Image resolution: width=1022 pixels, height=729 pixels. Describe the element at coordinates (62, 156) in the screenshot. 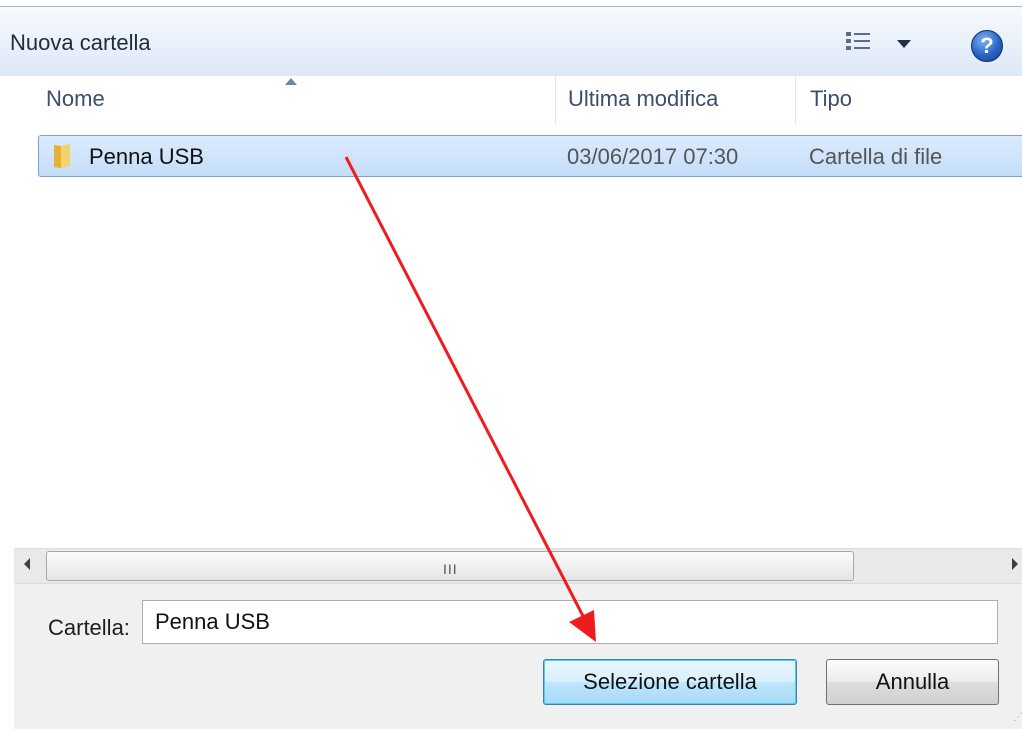

I see `folder-icon` at that location.